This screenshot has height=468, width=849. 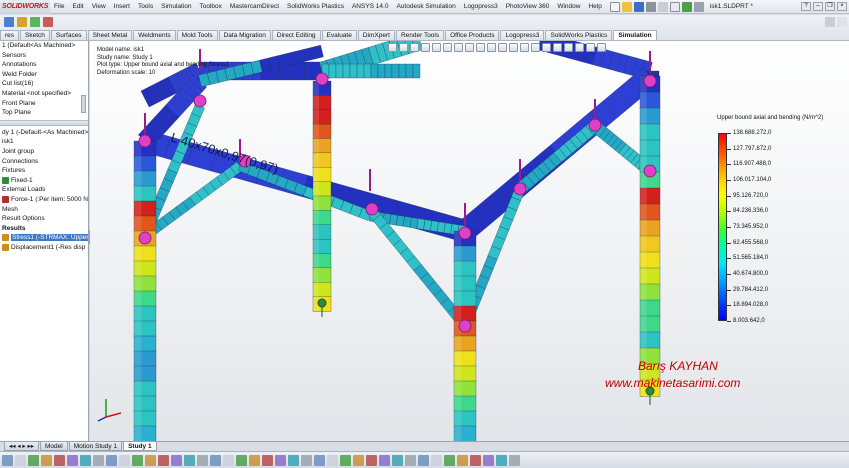 I want to click on menu-tools: Tools, so click(x=145, y=6).